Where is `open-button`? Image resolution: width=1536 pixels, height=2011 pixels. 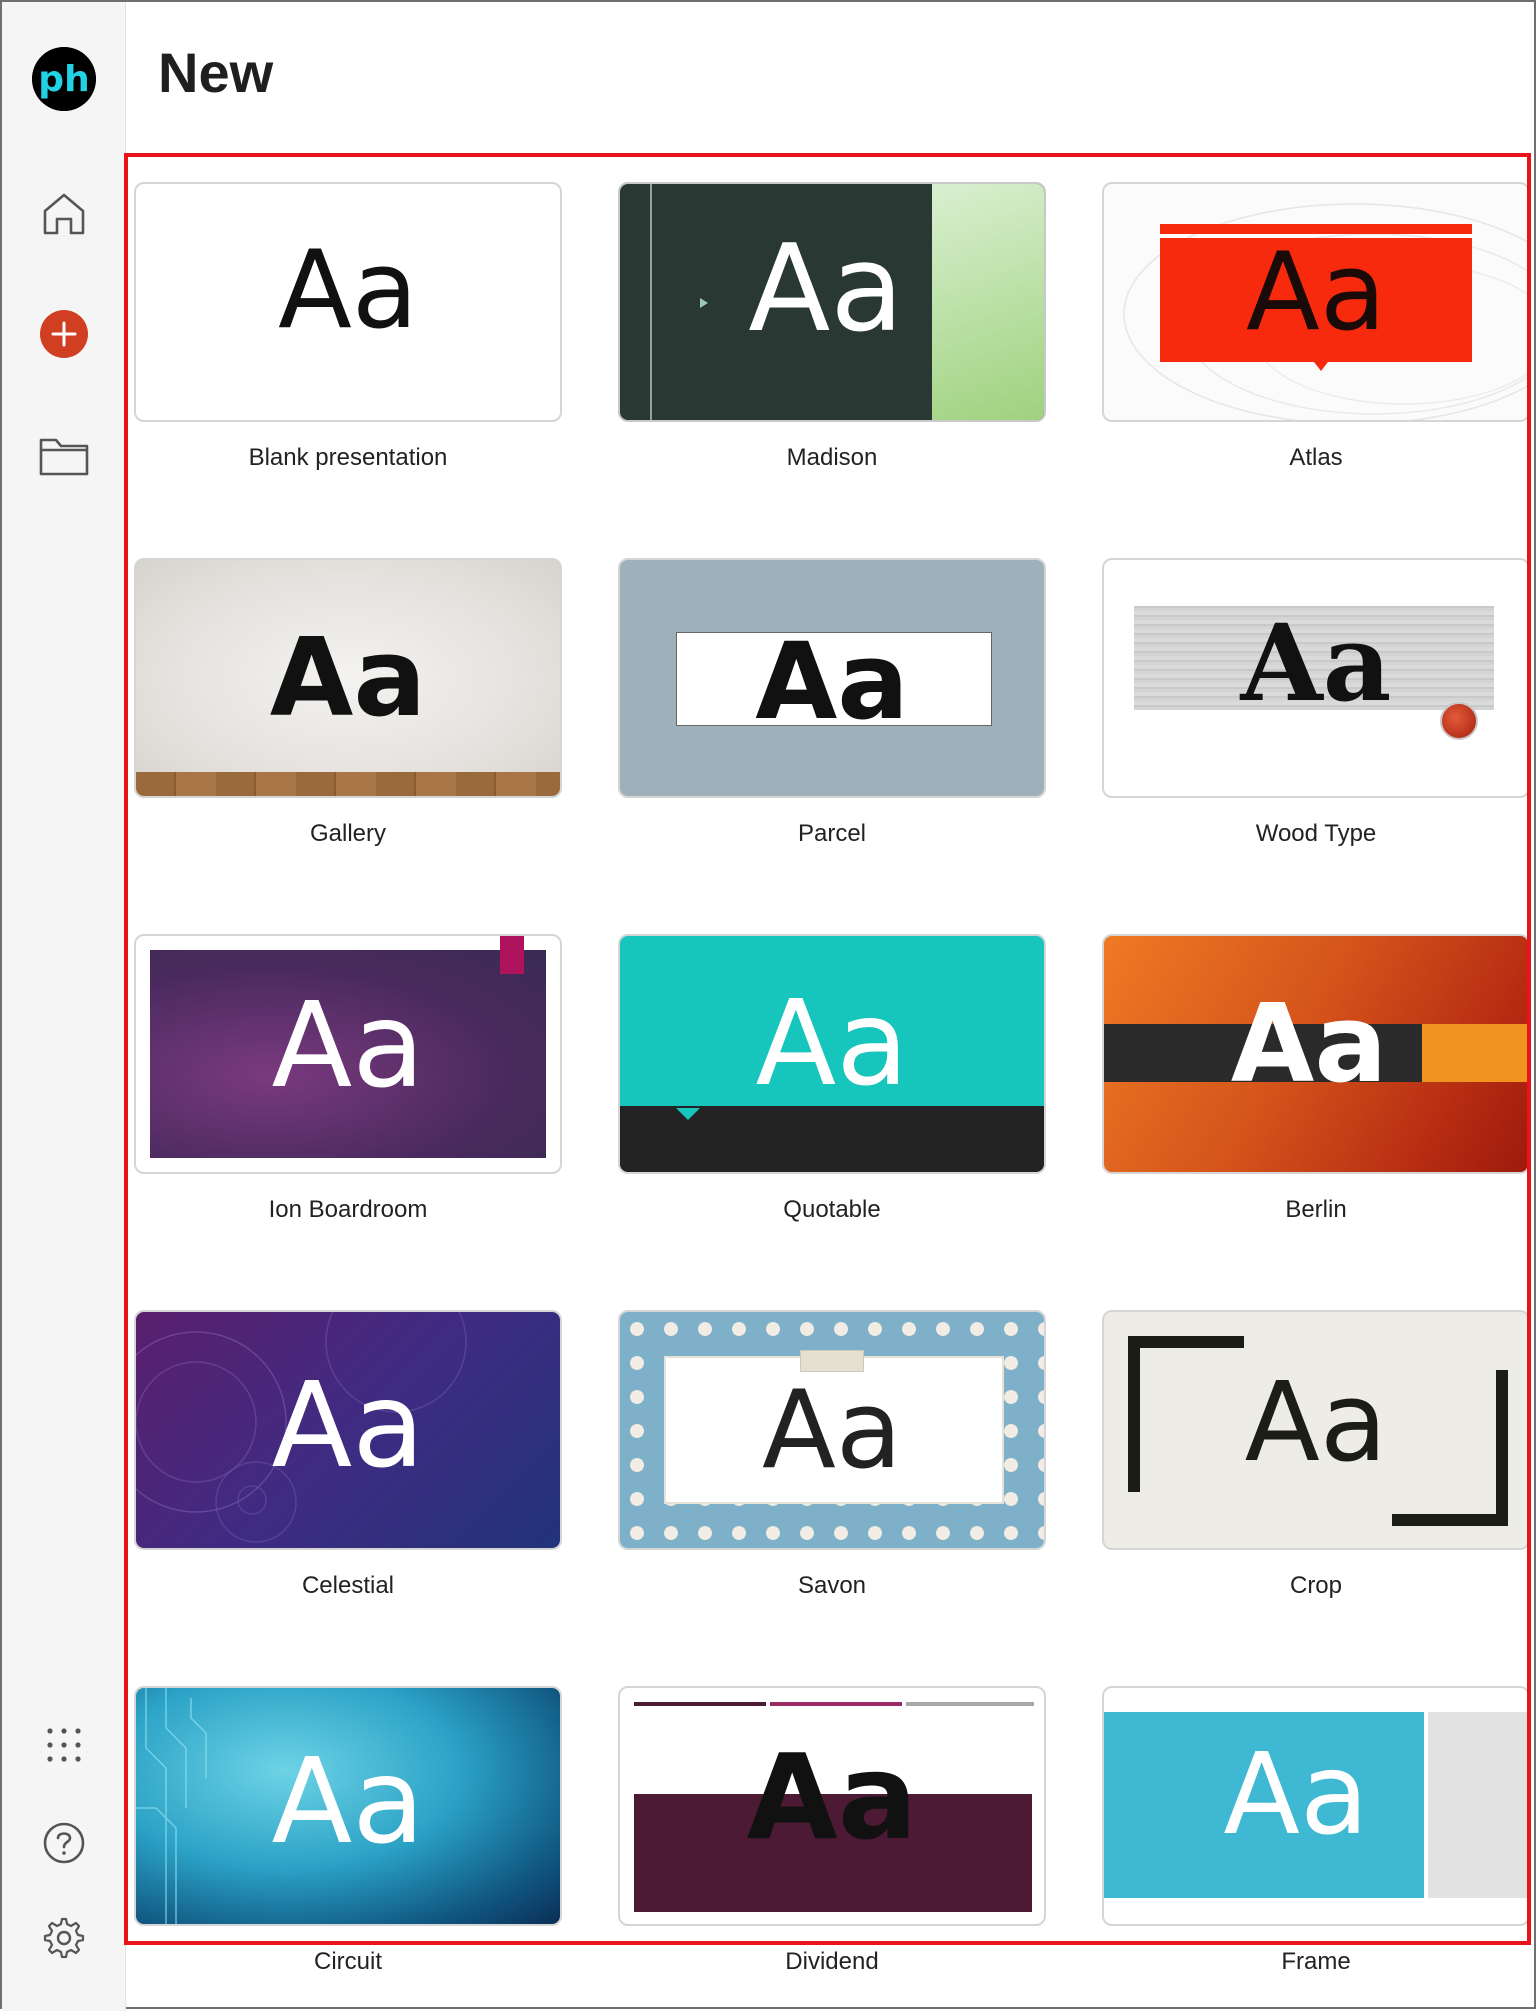
open-button is located at coordinates (64, 455).